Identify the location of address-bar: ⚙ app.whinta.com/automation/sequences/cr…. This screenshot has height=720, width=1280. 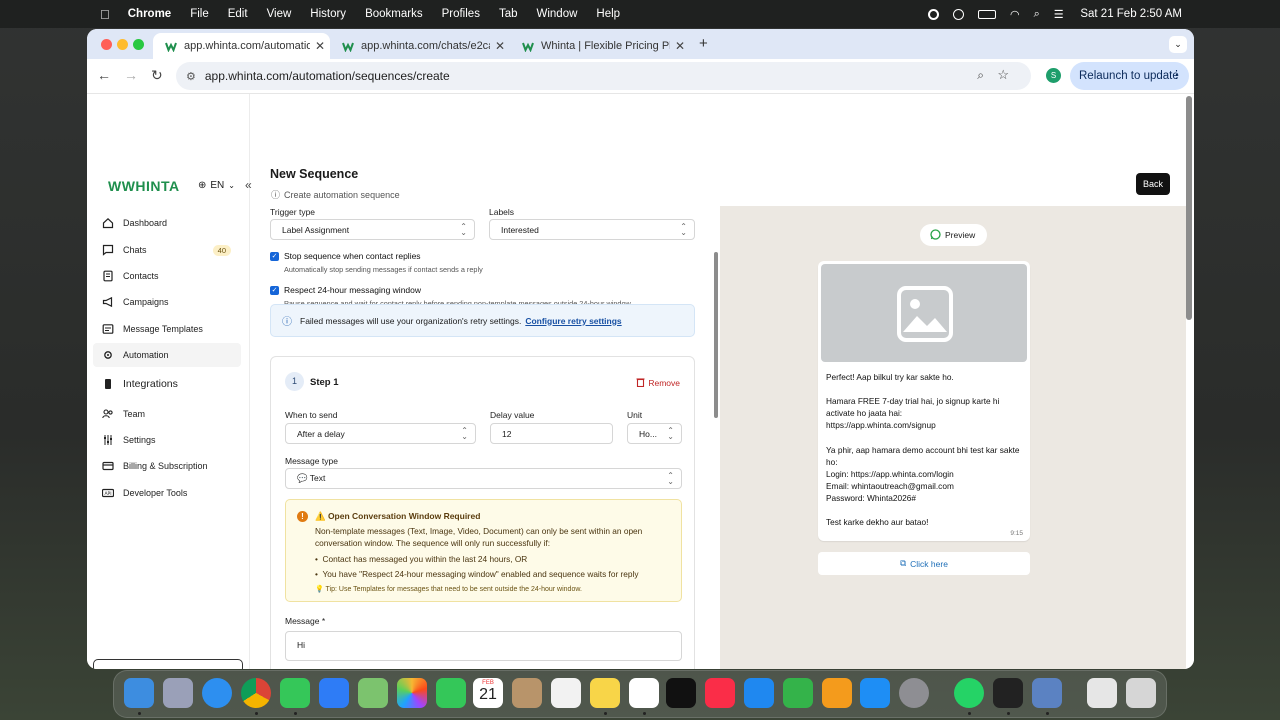
(603, 76).